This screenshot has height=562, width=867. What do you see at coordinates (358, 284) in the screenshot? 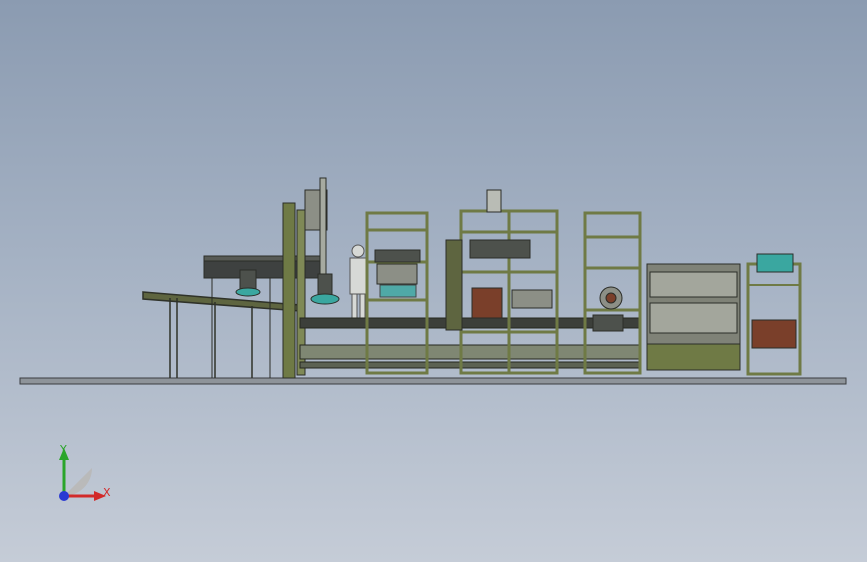
I see `operator-figure` at bounding box center [358, 284].